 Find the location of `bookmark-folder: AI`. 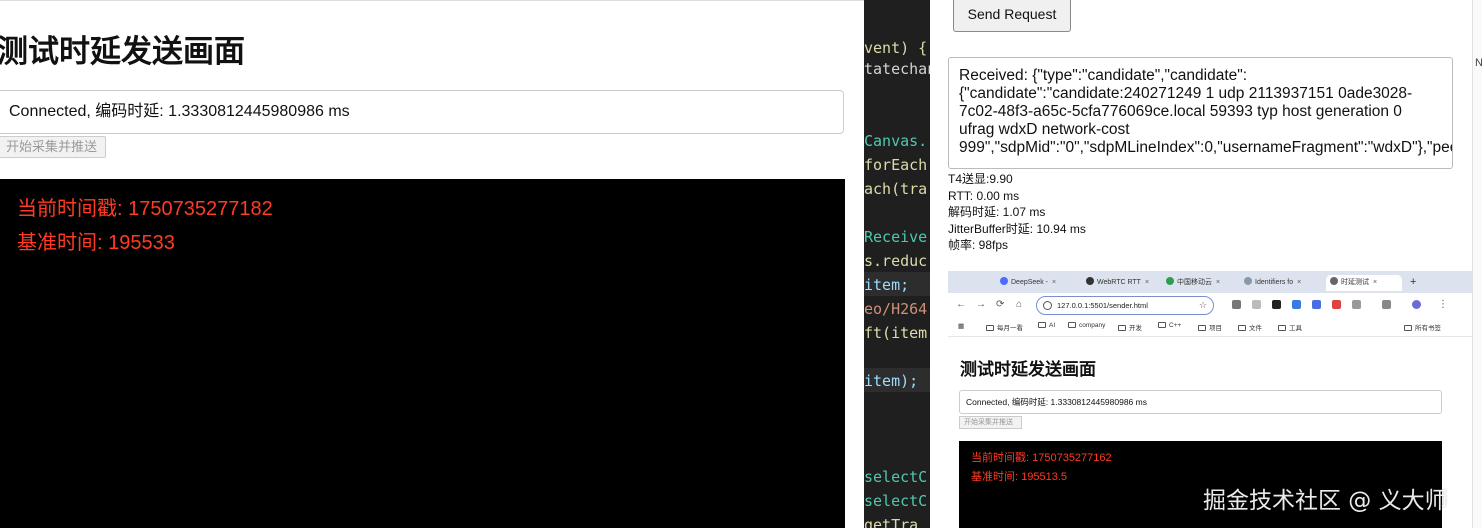

bookmark-folder: AI is located at coordinates (1046, 325).